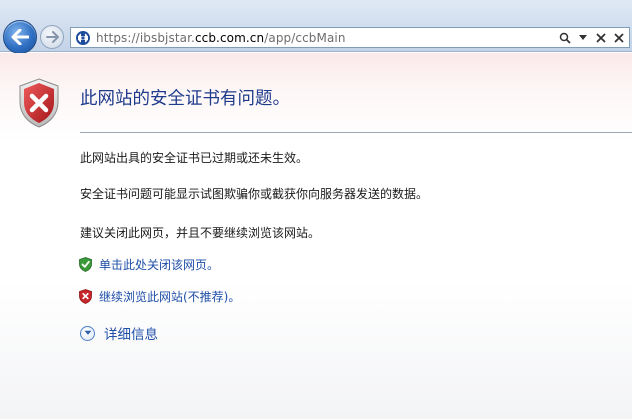  What do you see at coordinates (350, 37) in the screenshot?
I see `address-bar: https://ibsbjstar.ccb.com.cn/app/ccbMain` at bounding box center [350, 37].